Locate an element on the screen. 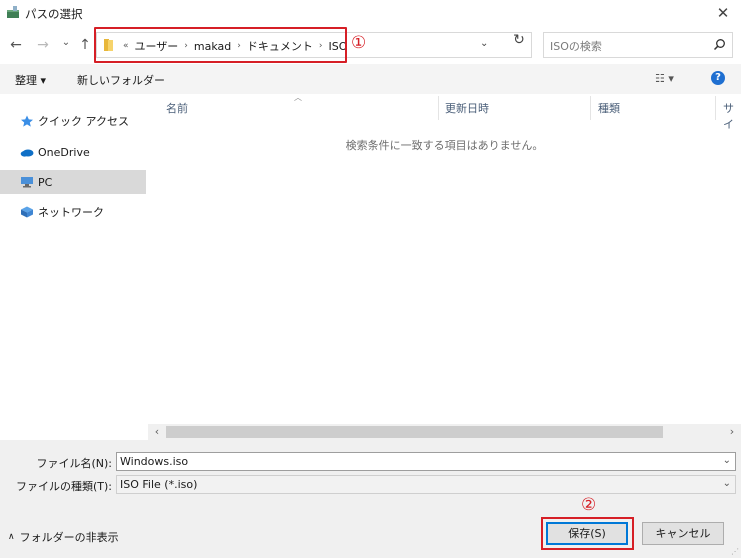  filetype-value: ISO File (*.iso) is located at coordinates (159, 484).